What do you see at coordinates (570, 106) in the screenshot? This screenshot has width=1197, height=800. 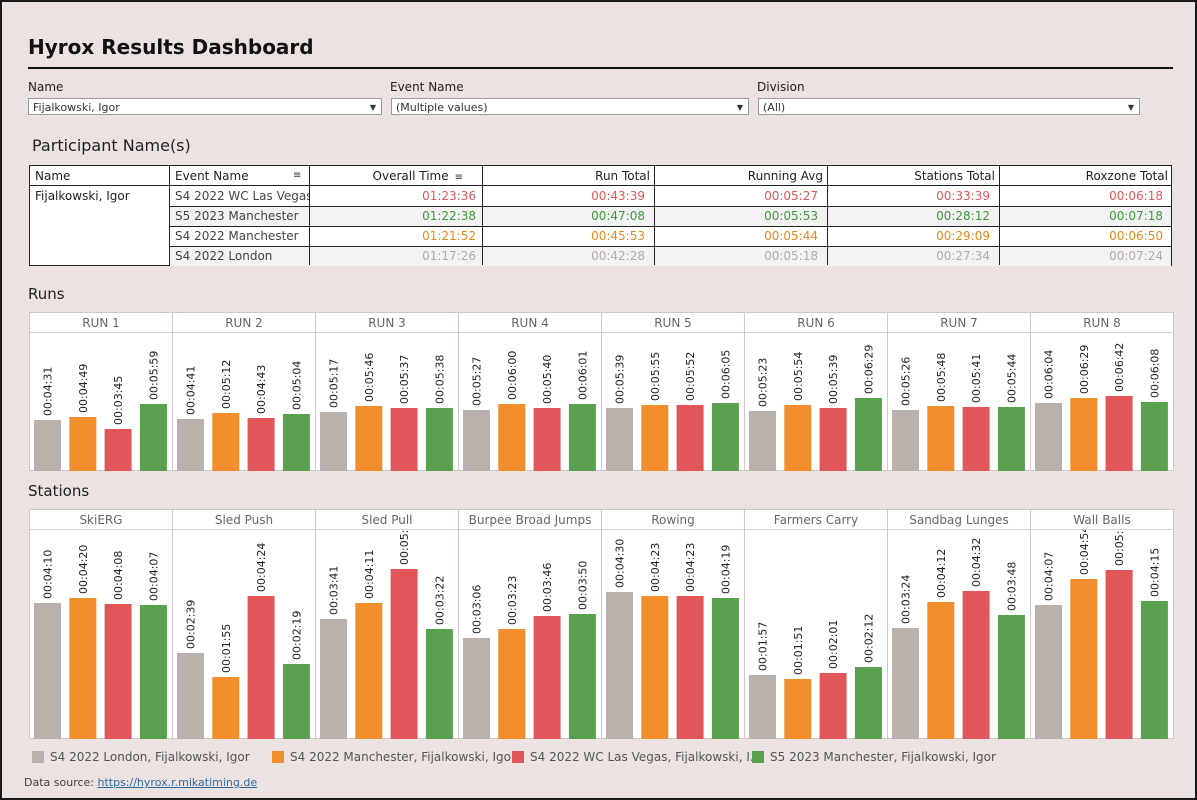 I see `filter-event-dropdown: (Multiple values) ▼` at bounding box center [570, 106].